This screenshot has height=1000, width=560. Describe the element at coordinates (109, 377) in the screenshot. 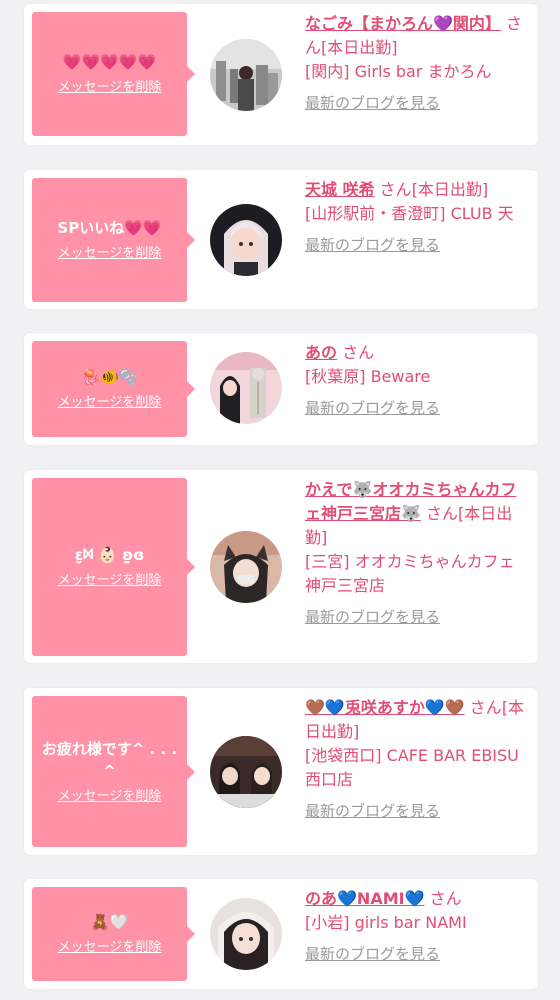

I see `message-text: 🪼🐠🫧` at that location.